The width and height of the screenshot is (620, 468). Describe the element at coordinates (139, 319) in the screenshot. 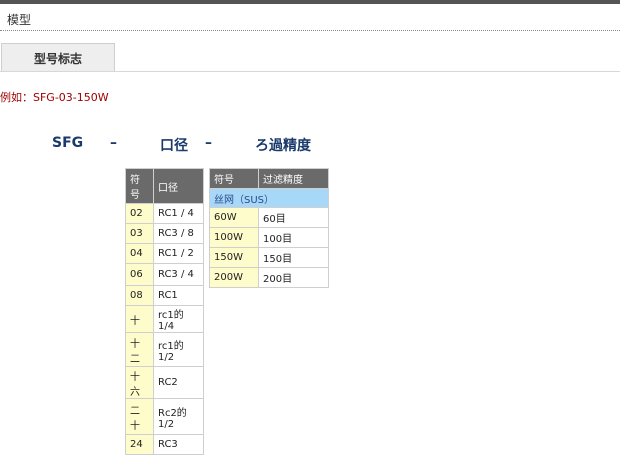

I see `port-code-cell: 十` at that location.